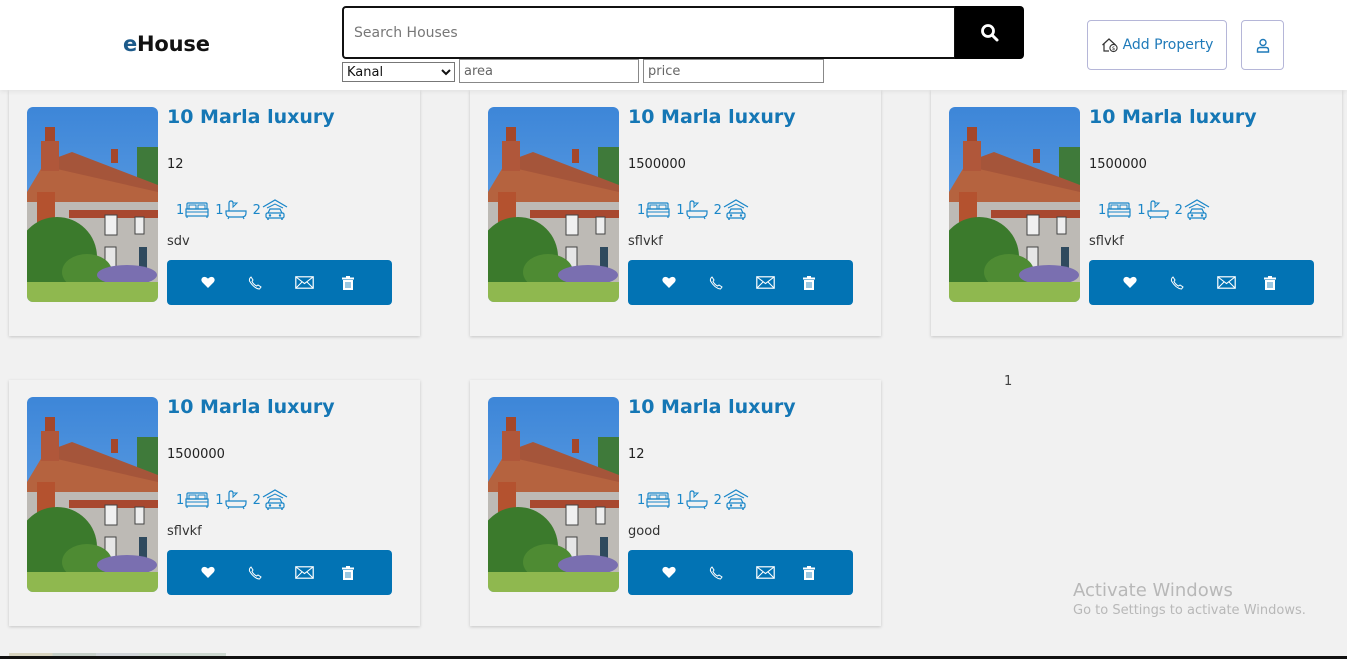  Describe the element at coordinates (733, 71) in the screenshot. I see `price-input` at that location.